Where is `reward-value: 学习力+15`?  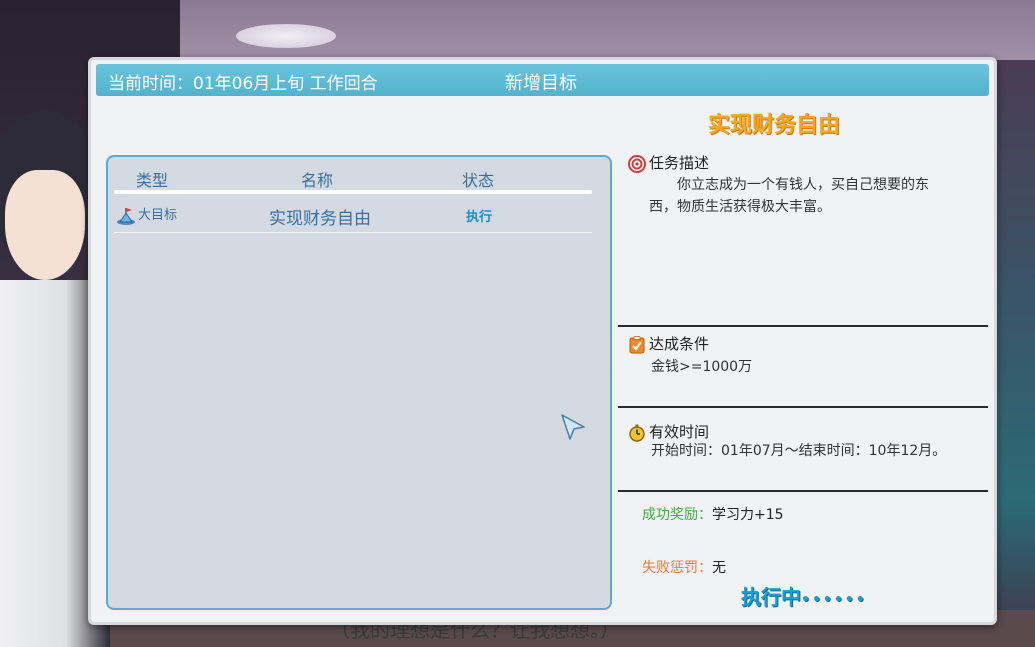
reward-value: 学习力+15 is located at coordinates (748, 515).